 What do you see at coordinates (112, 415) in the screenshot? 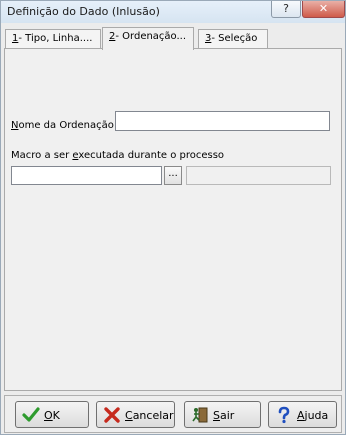
I see `cross-icon` at bounding box center [112, 415].